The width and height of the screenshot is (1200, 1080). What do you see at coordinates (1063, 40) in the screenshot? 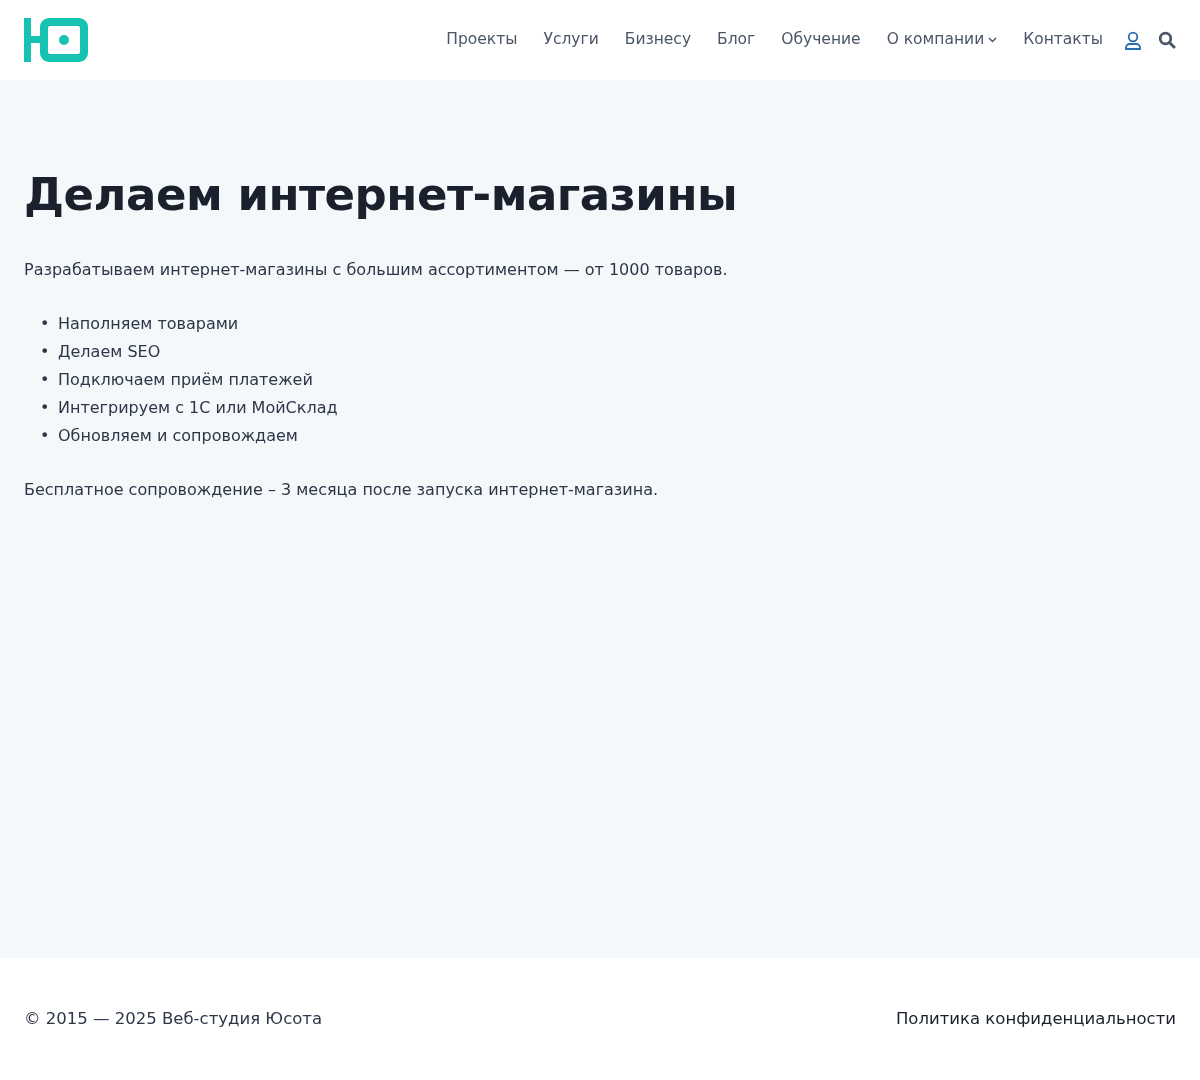
I see `nav-link: Контакты` at bounding box center [1063, 40].